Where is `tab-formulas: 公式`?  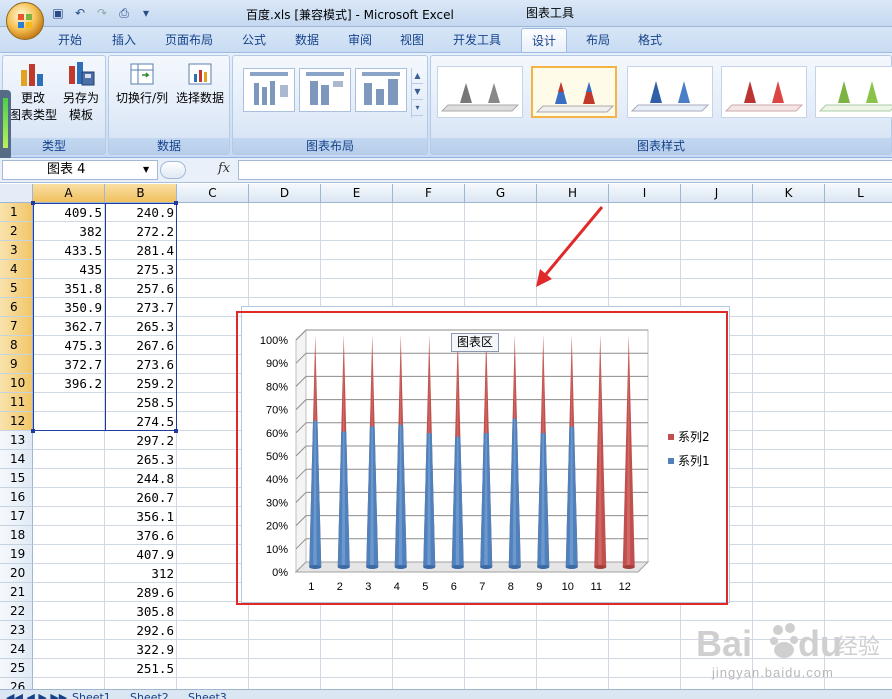 tab-formulas: 公式 is located at coordinates (254, 39).